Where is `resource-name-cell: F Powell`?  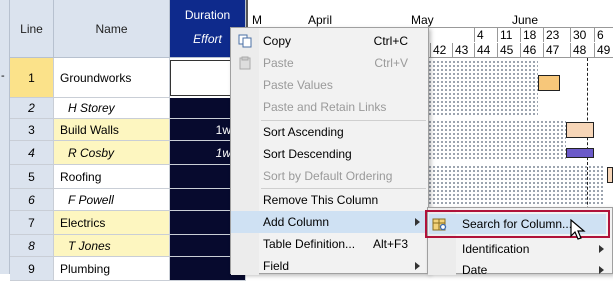 resource-name-cell: F Powell is located at coordinates (112, 200).